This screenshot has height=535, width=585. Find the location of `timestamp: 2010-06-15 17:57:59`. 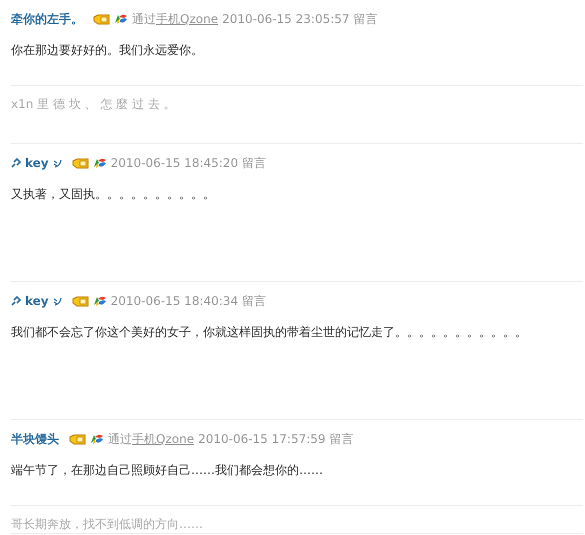

timestamp: 2010-06-15 17:57:59 is located at coordinates (262, 439).